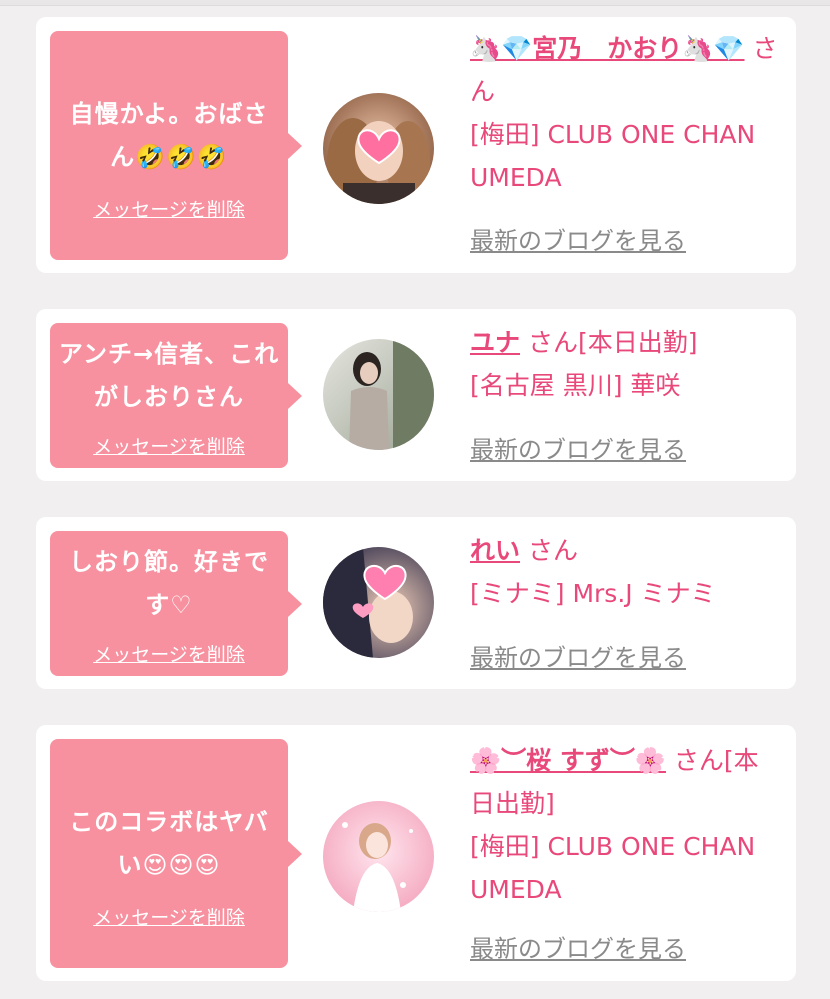 This screenshot has width=830, height=999. What do you see at coordinates (169, 583) in the screenshot?
I see `message-text: しおり節。好きです♡` at bounding box center [169, 583].